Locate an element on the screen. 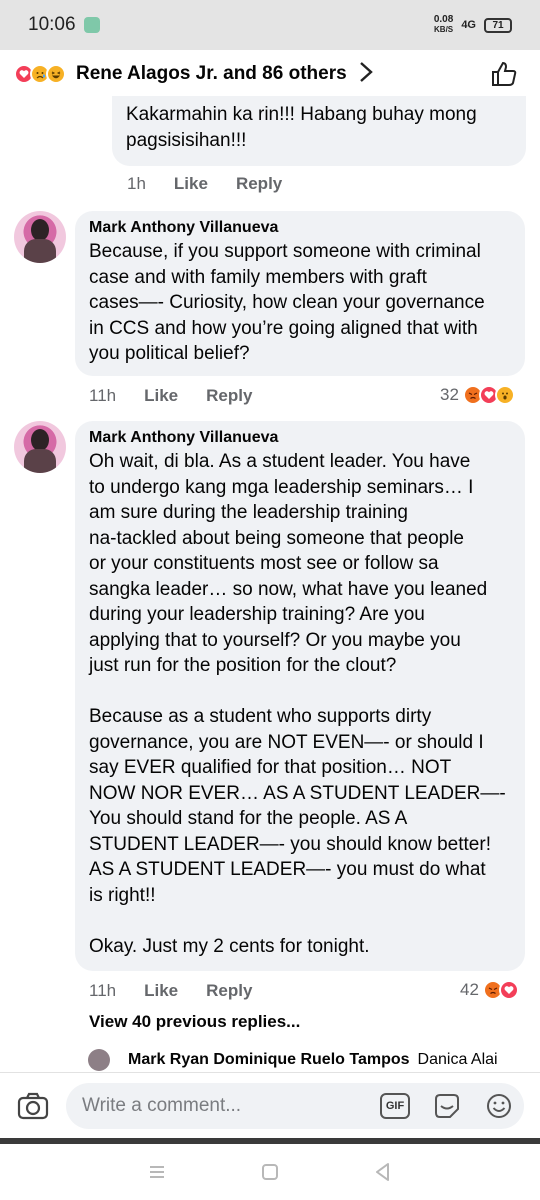  emoji-icon is located at coordinates (499, 1106).